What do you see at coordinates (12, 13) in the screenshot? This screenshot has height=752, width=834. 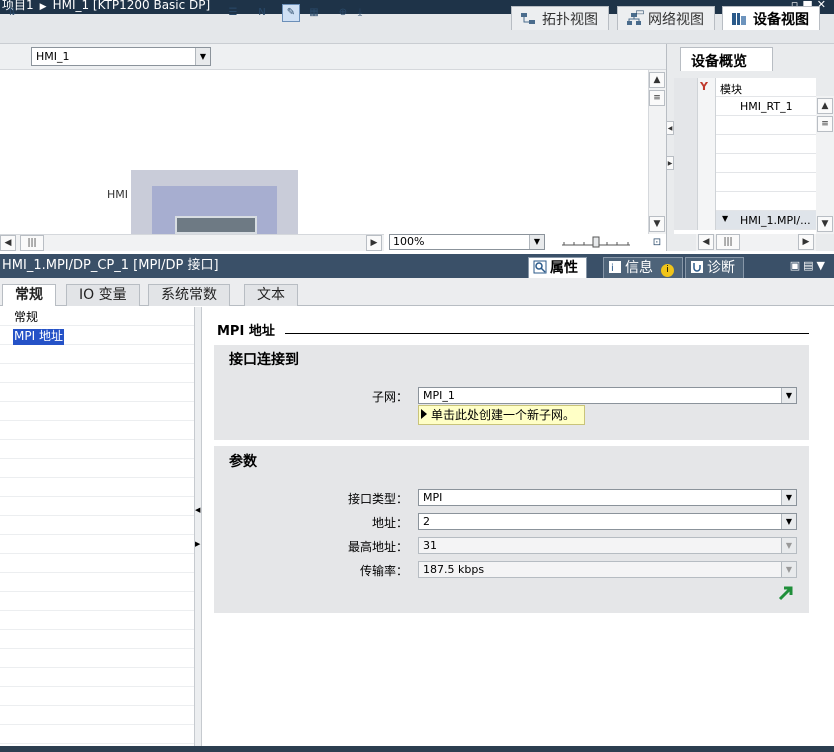 I see `device-select-tool-icon: ⇅` at bounding box center [12, 13].